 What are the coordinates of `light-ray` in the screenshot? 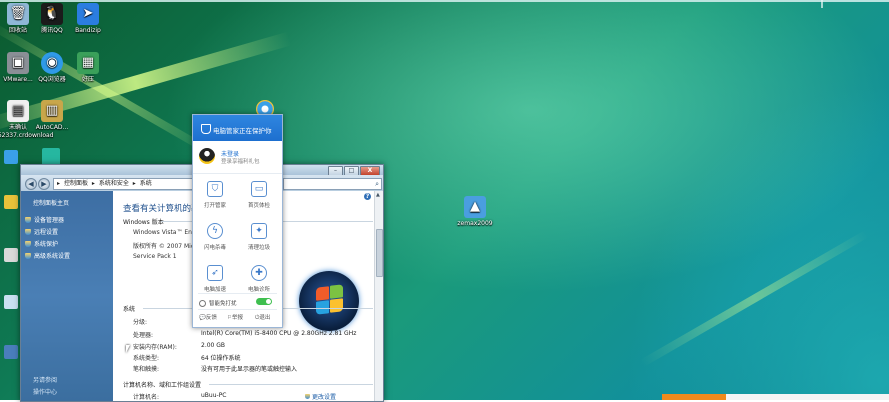 It's located at (755, 298).